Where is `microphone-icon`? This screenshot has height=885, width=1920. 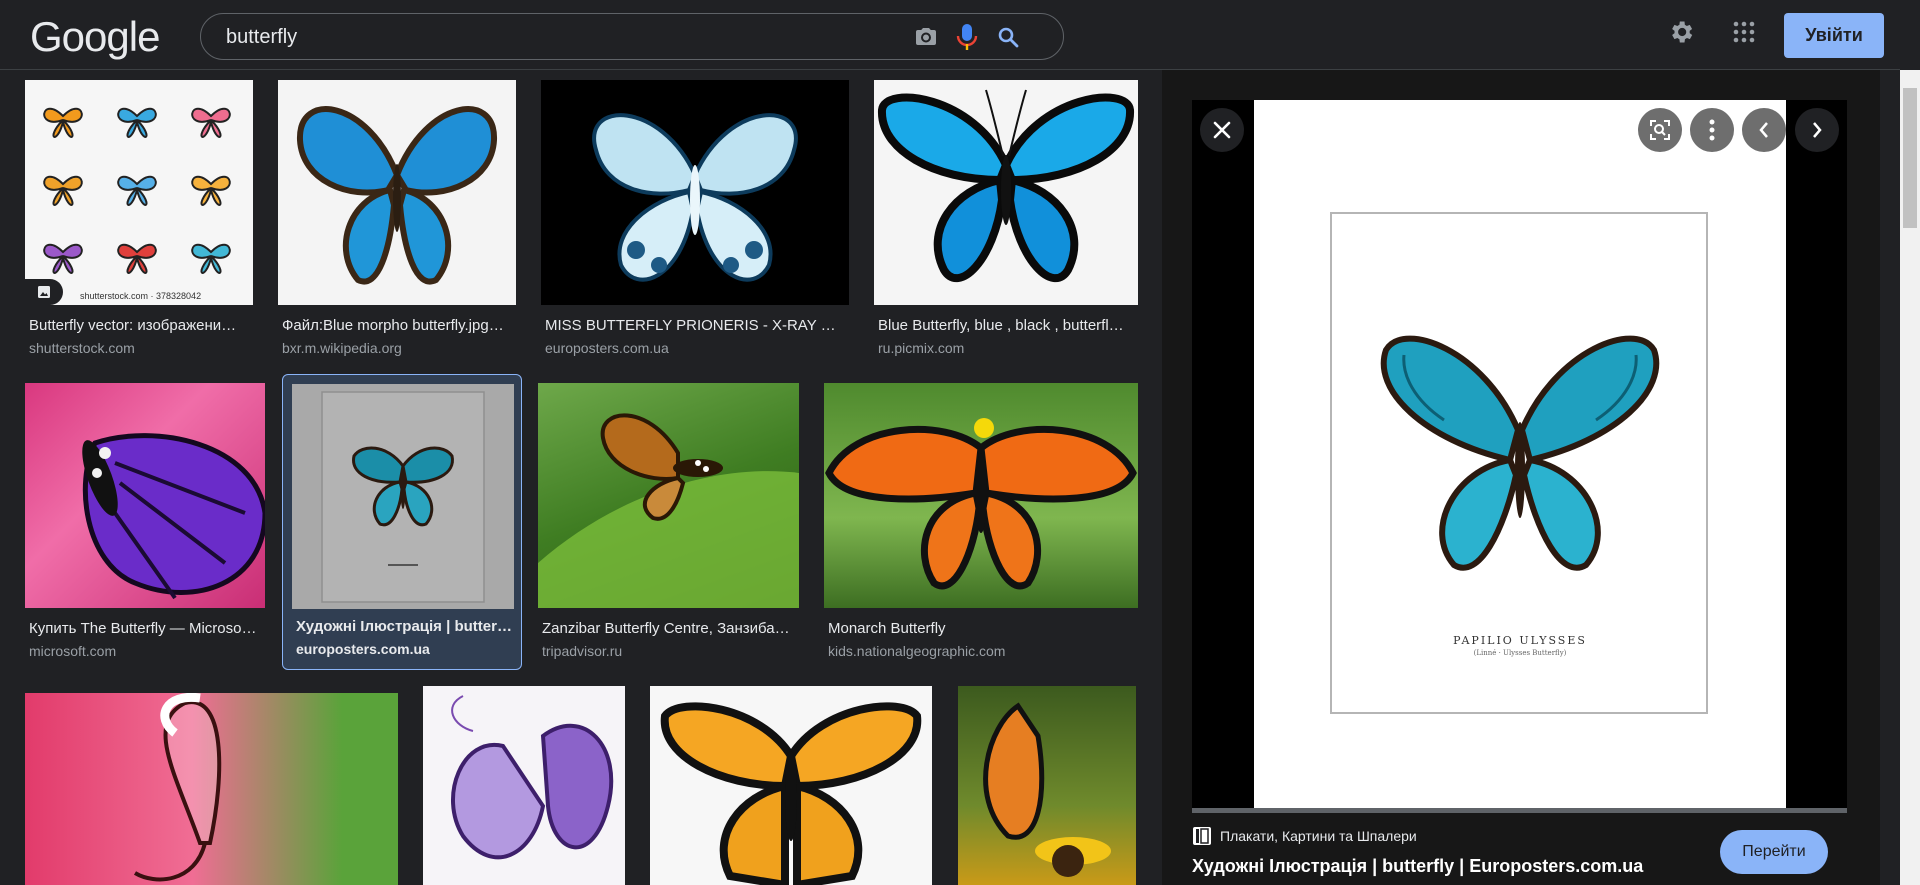 microphone-icon is located at coordinates (967, 37).